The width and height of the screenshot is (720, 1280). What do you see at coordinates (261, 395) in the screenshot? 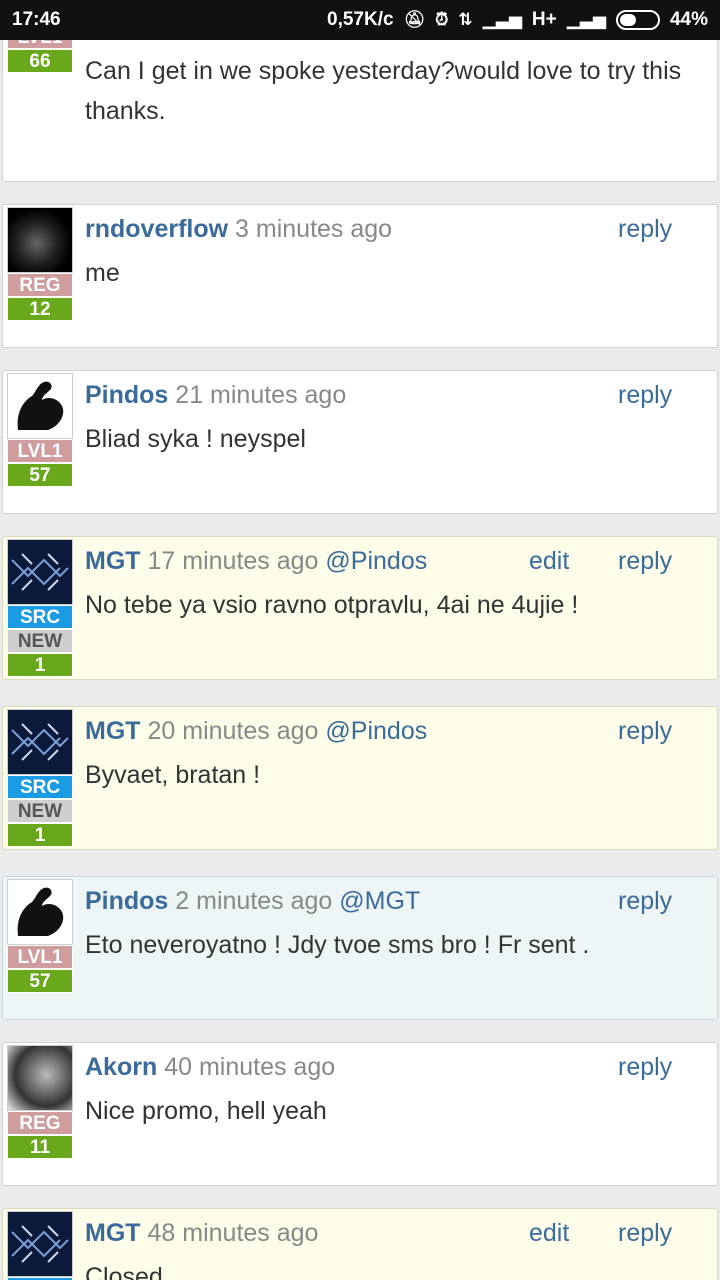
I see `comment-time: 21 minutes ago` at bounding box center [261, 395].